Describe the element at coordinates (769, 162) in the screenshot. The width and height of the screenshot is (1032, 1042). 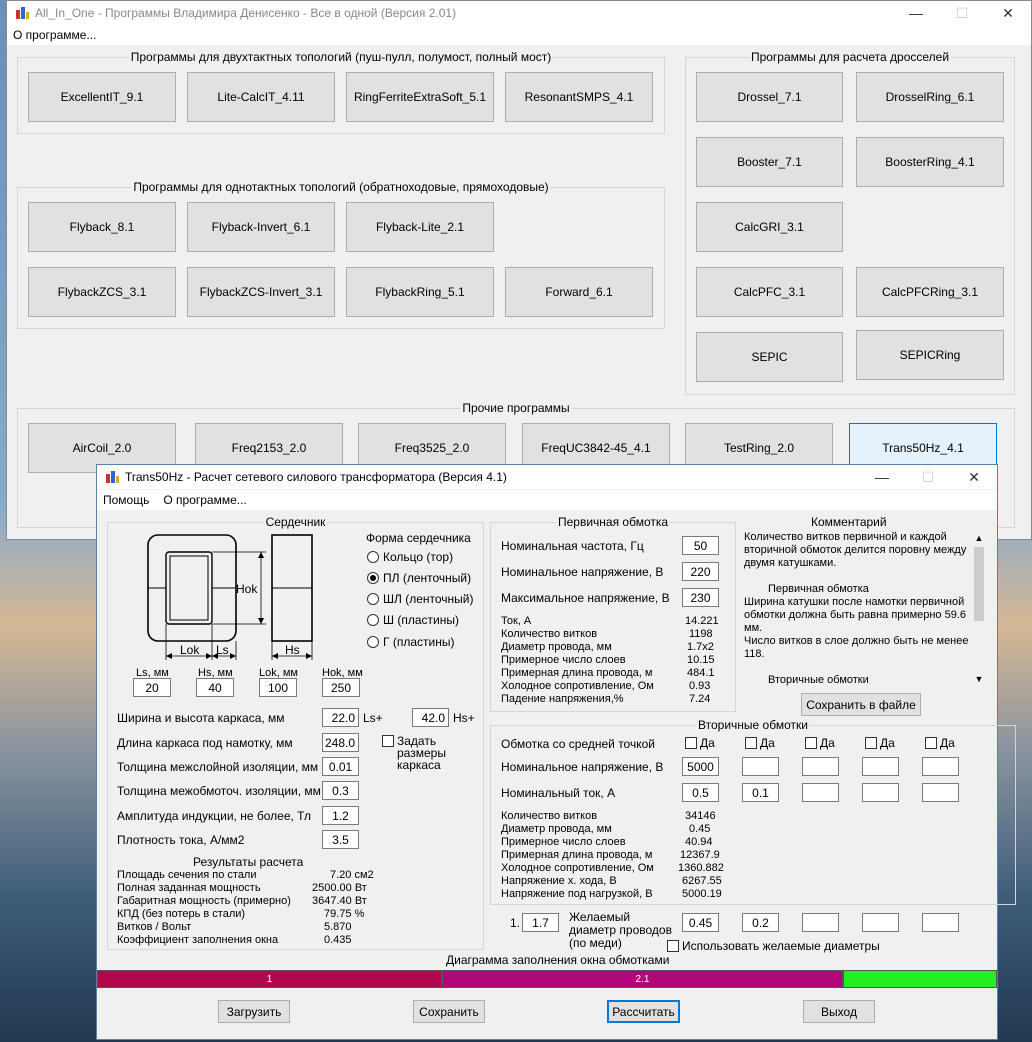
I see `btn-booster: Booster_7.1` at that location.